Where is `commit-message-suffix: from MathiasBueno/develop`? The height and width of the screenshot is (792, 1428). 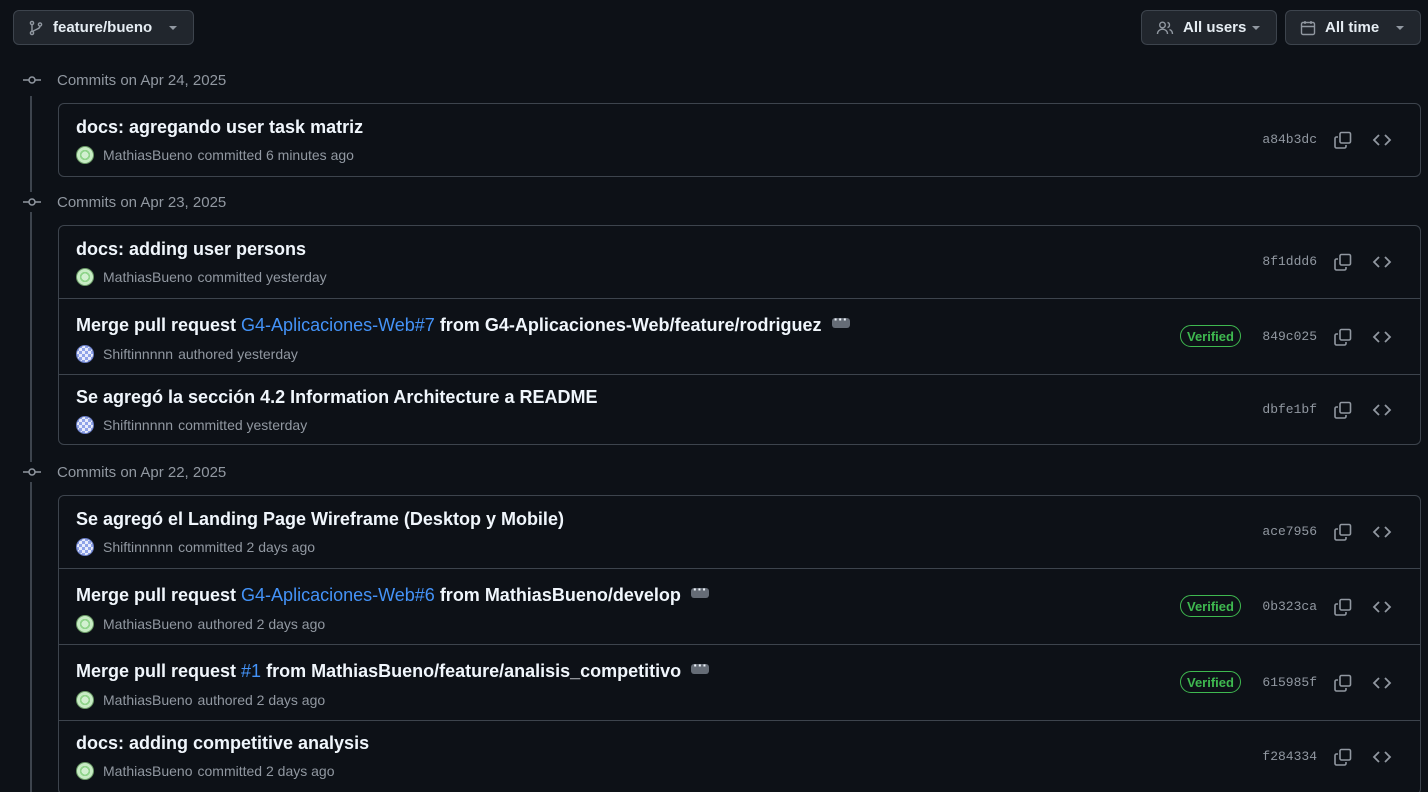
commit-message-suffix: from MathiasBueno/develop is located at coordinates (558, 595).